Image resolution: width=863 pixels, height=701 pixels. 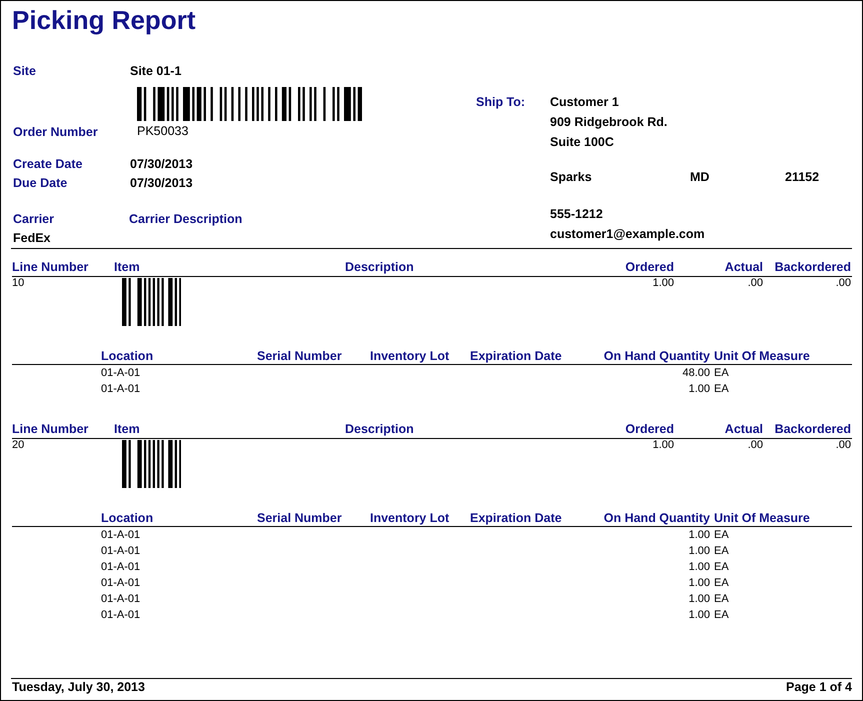 What do you see at coordinates (571, 177) in the screenshot?
I see `address-city: Sparks` at bounding box center [571, 177].